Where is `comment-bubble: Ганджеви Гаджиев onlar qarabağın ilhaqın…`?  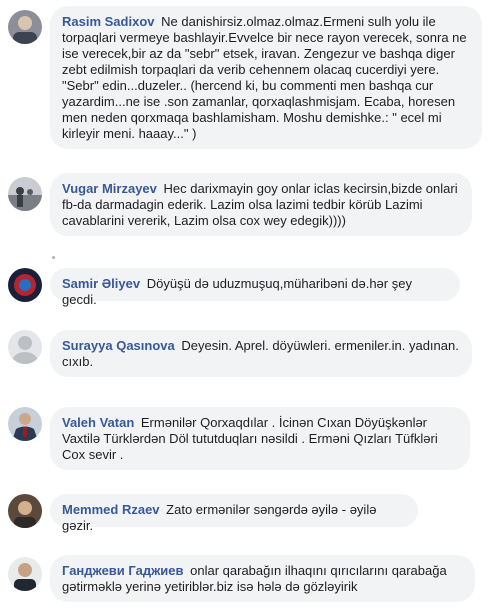 comment-bubble: Ганджеви Гаджиев onlar qarabağın ilhaqın… is located at coordinates (262, 578).